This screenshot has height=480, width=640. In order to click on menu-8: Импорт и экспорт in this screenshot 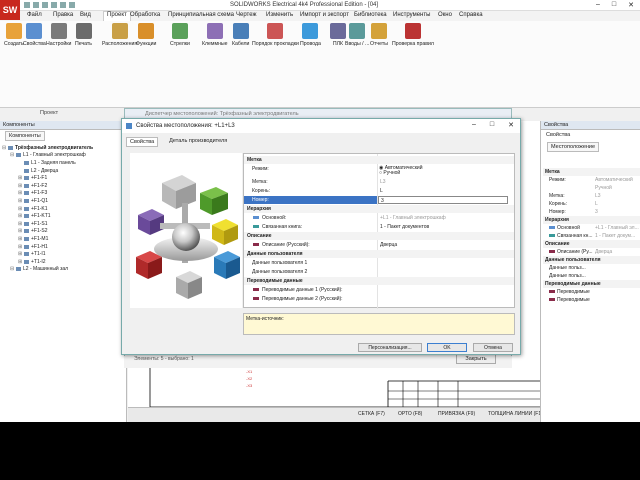, I will do `click(324, 15)`.